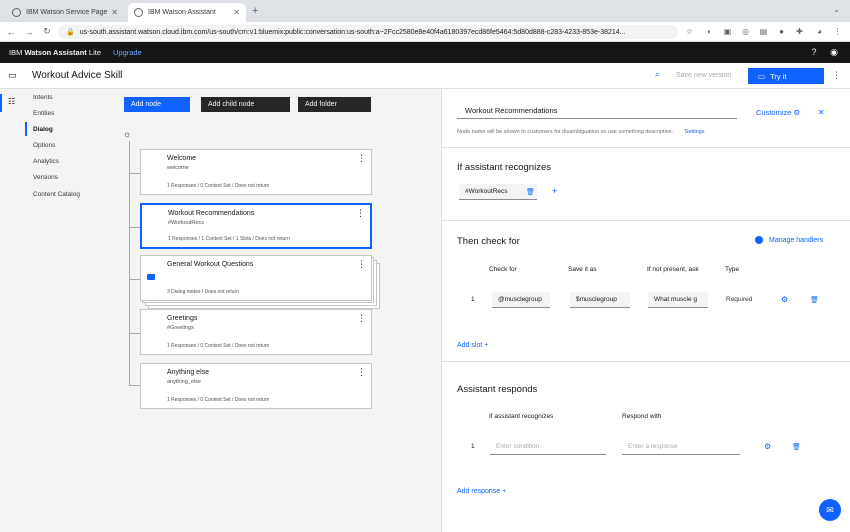  I want to click on star-icon: ☆, so click(689, 31).